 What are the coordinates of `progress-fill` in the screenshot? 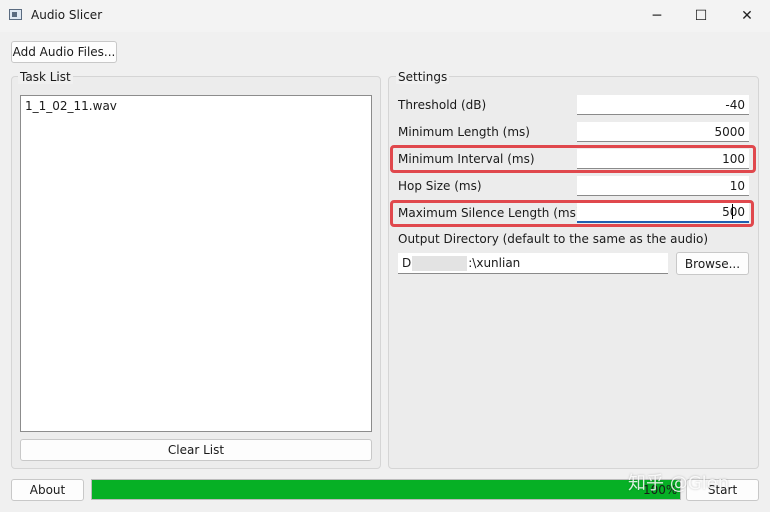 It's located at (386, 489).